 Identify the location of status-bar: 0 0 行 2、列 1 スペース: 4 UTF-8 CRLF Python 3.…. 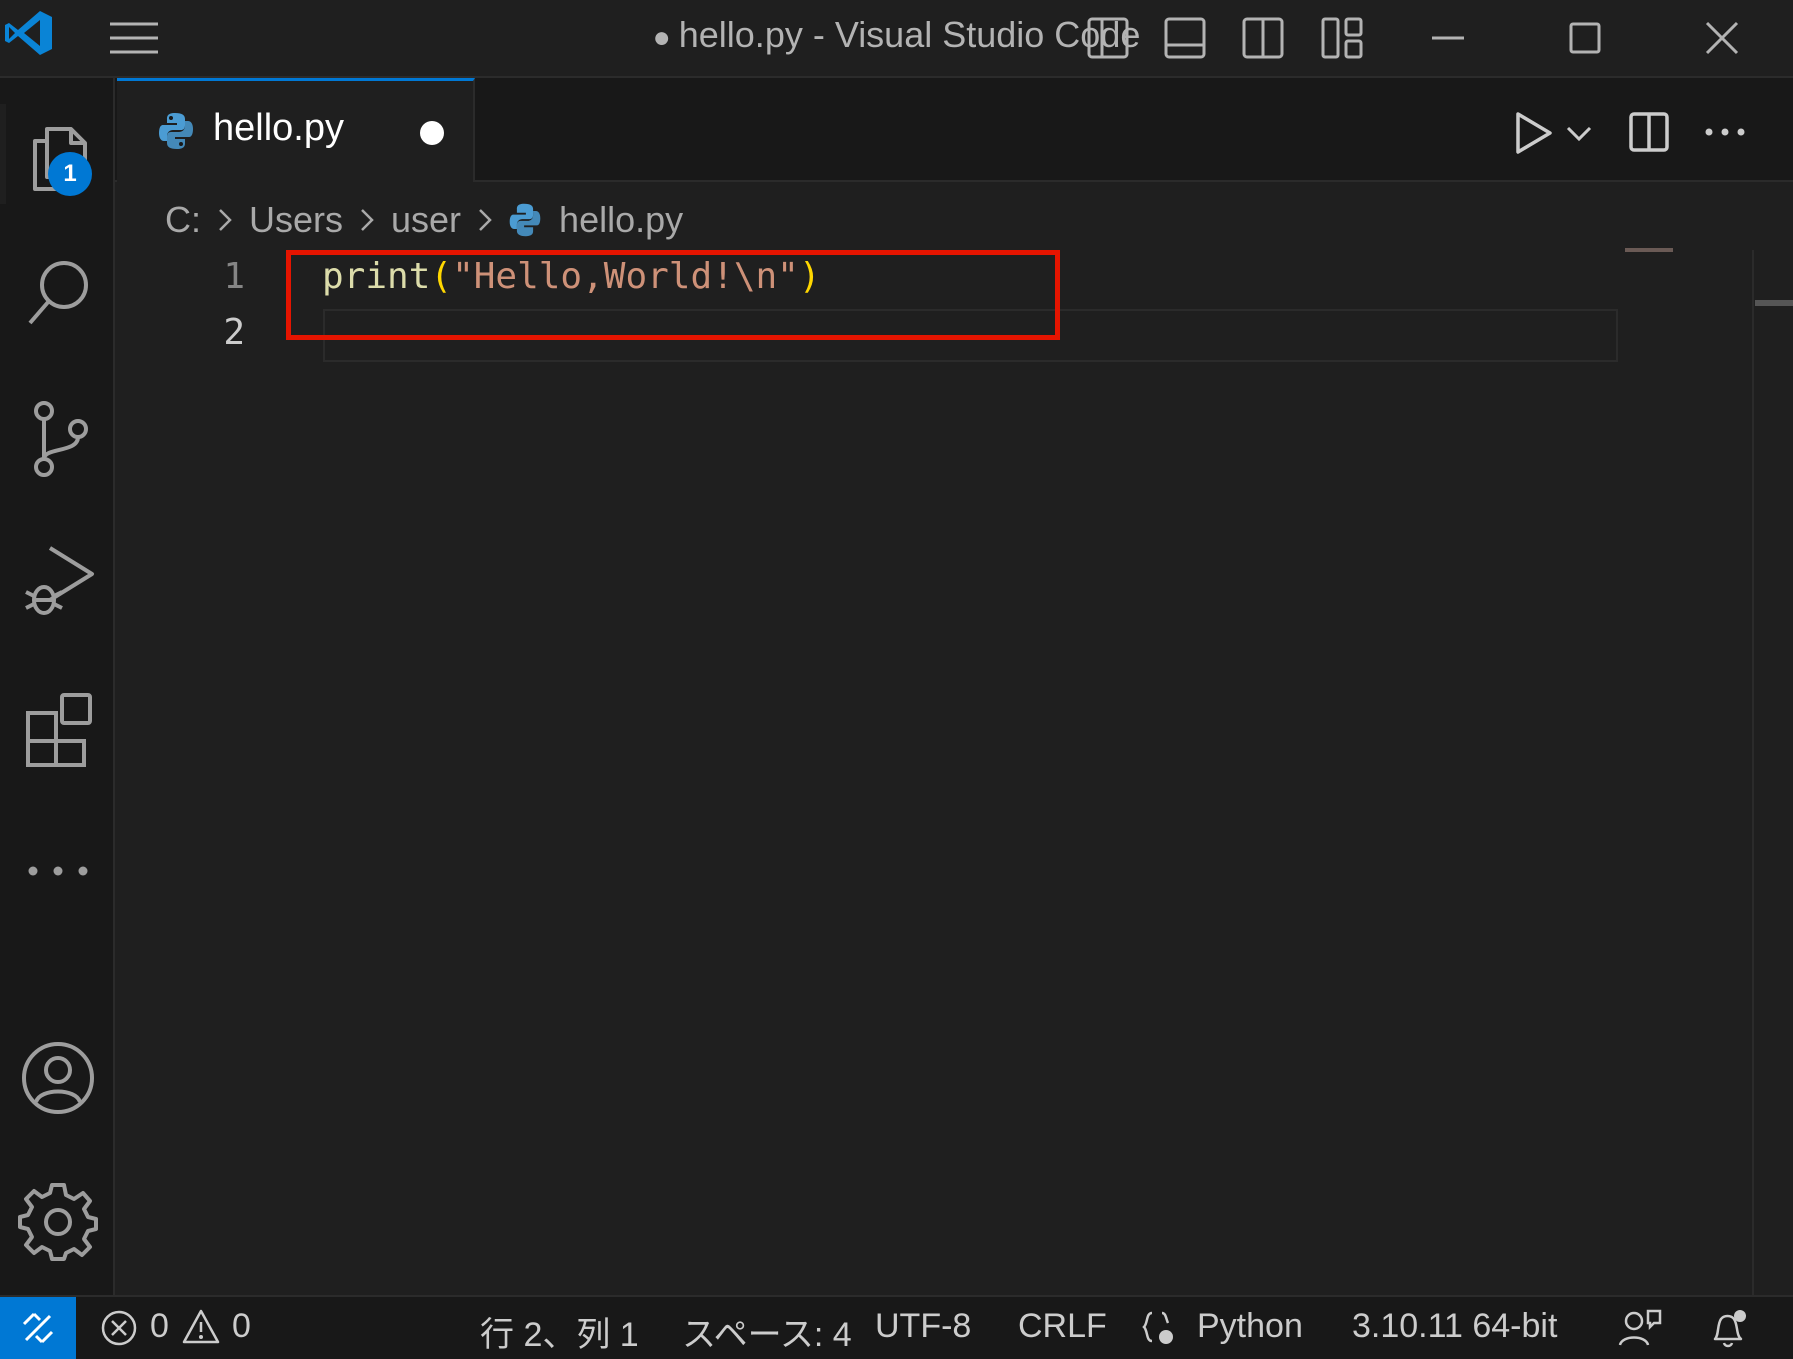
(896, 1327).